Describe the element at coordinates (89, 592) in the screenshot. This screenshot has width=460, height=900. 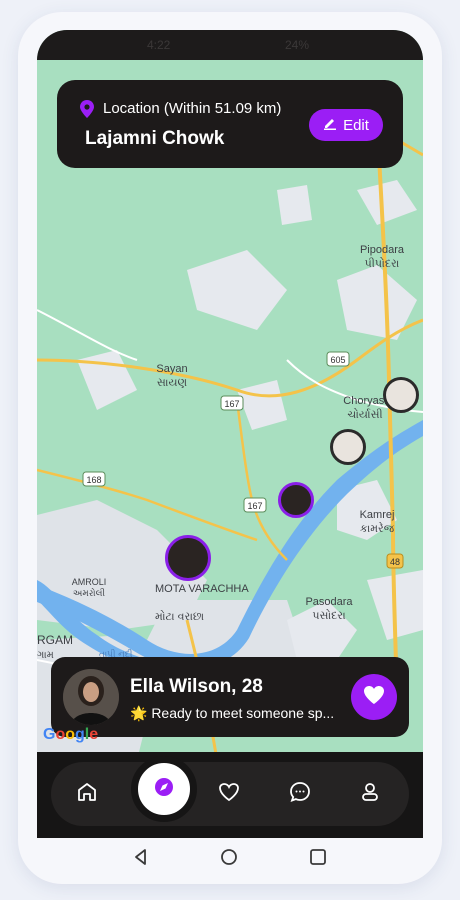
I see `place-amroli-gu: અમરોલી` at that location.